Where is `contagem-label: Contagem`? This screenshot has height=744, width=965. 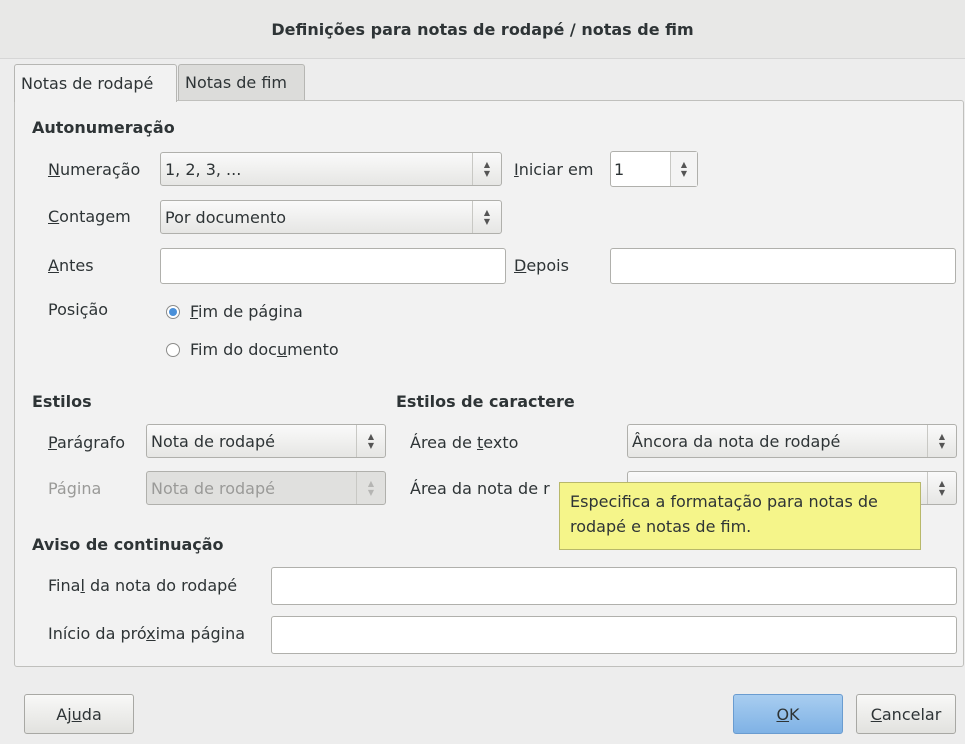 contagem-label: Contagem is located at coordinates (89, 216).